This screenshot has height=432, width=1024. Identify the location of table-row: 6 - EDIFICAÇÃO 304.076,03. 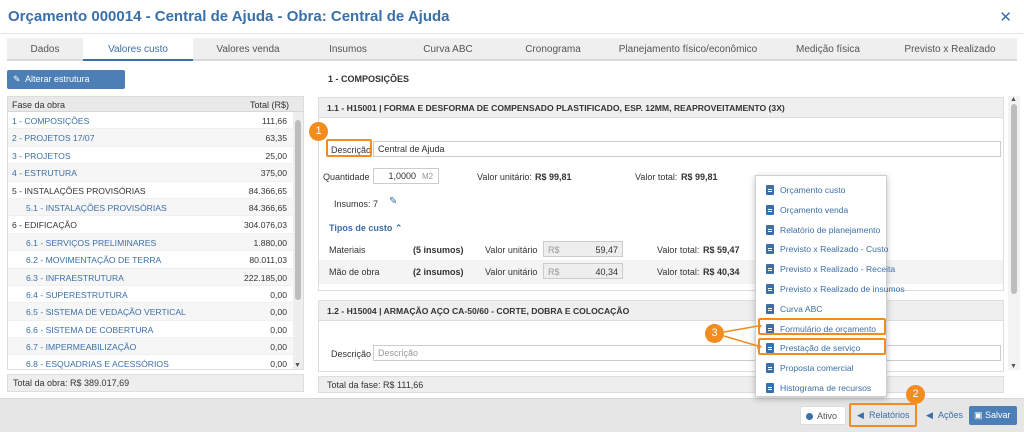
(155, 225).